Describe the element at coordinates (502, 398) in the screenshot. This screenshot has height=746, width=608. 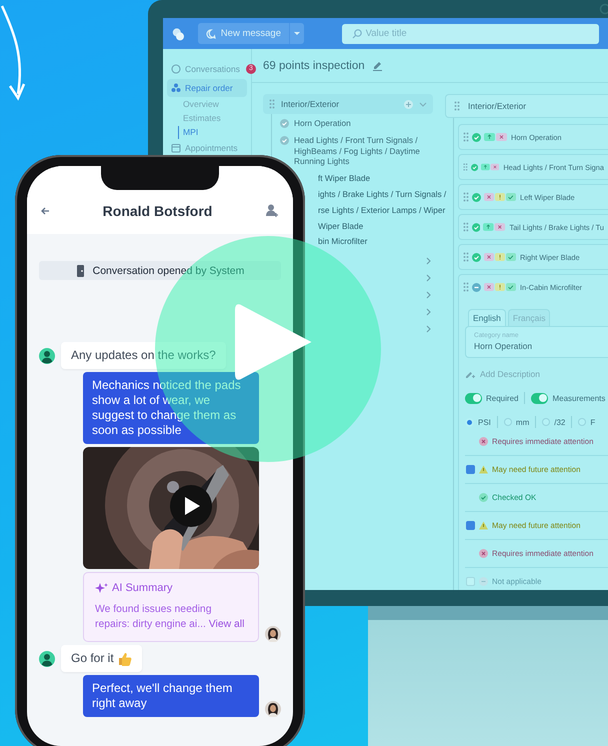
I see `toggle-label: Required` at that location.